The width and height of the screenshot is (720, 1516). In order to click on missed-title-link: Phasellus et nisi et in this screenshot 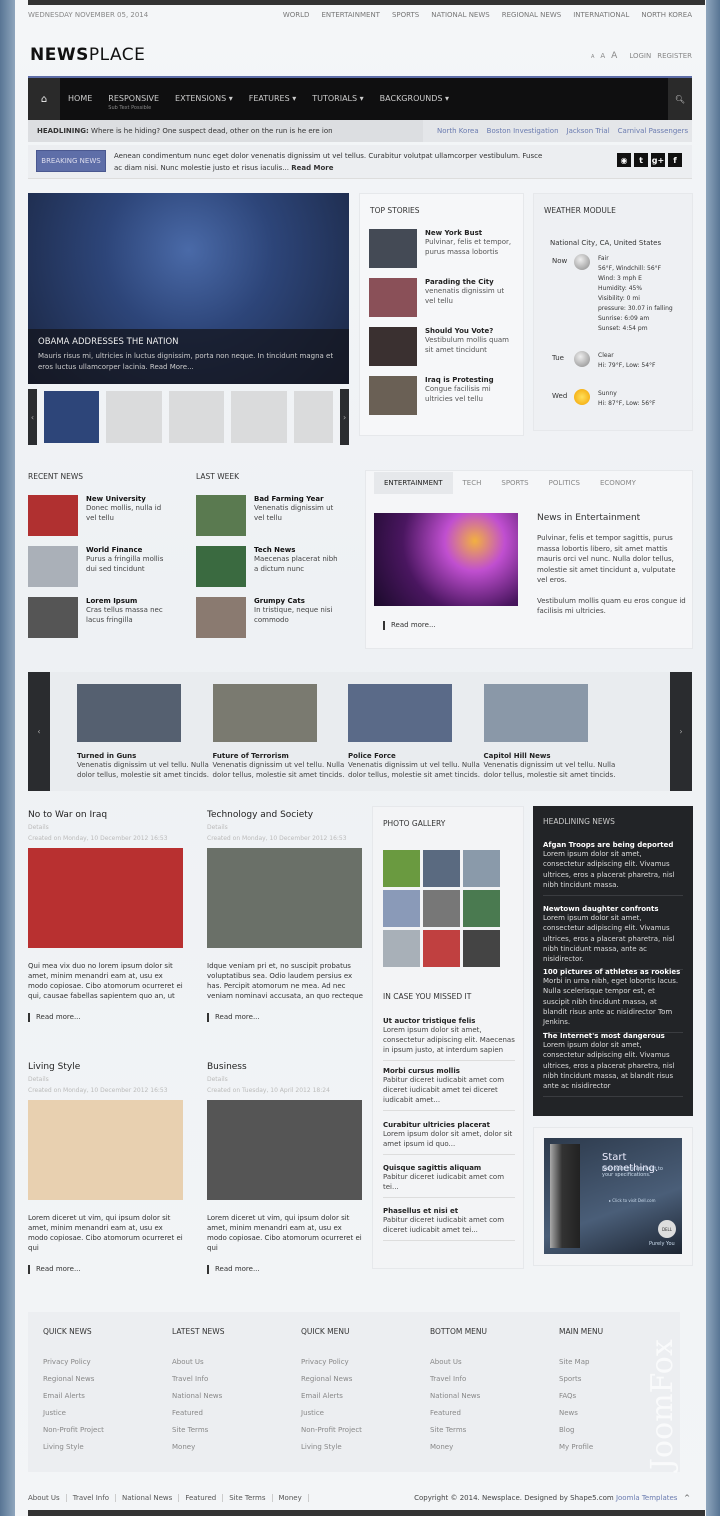, I will do `click(449, 1211)`.